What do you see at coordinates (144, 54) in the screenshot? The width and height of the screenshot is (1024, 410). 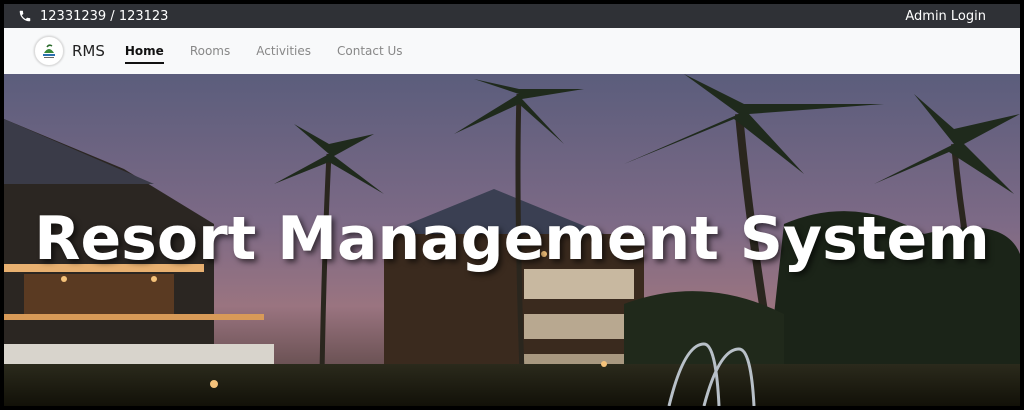 I see `nav-home: Home` at bounding box center [144, 54].